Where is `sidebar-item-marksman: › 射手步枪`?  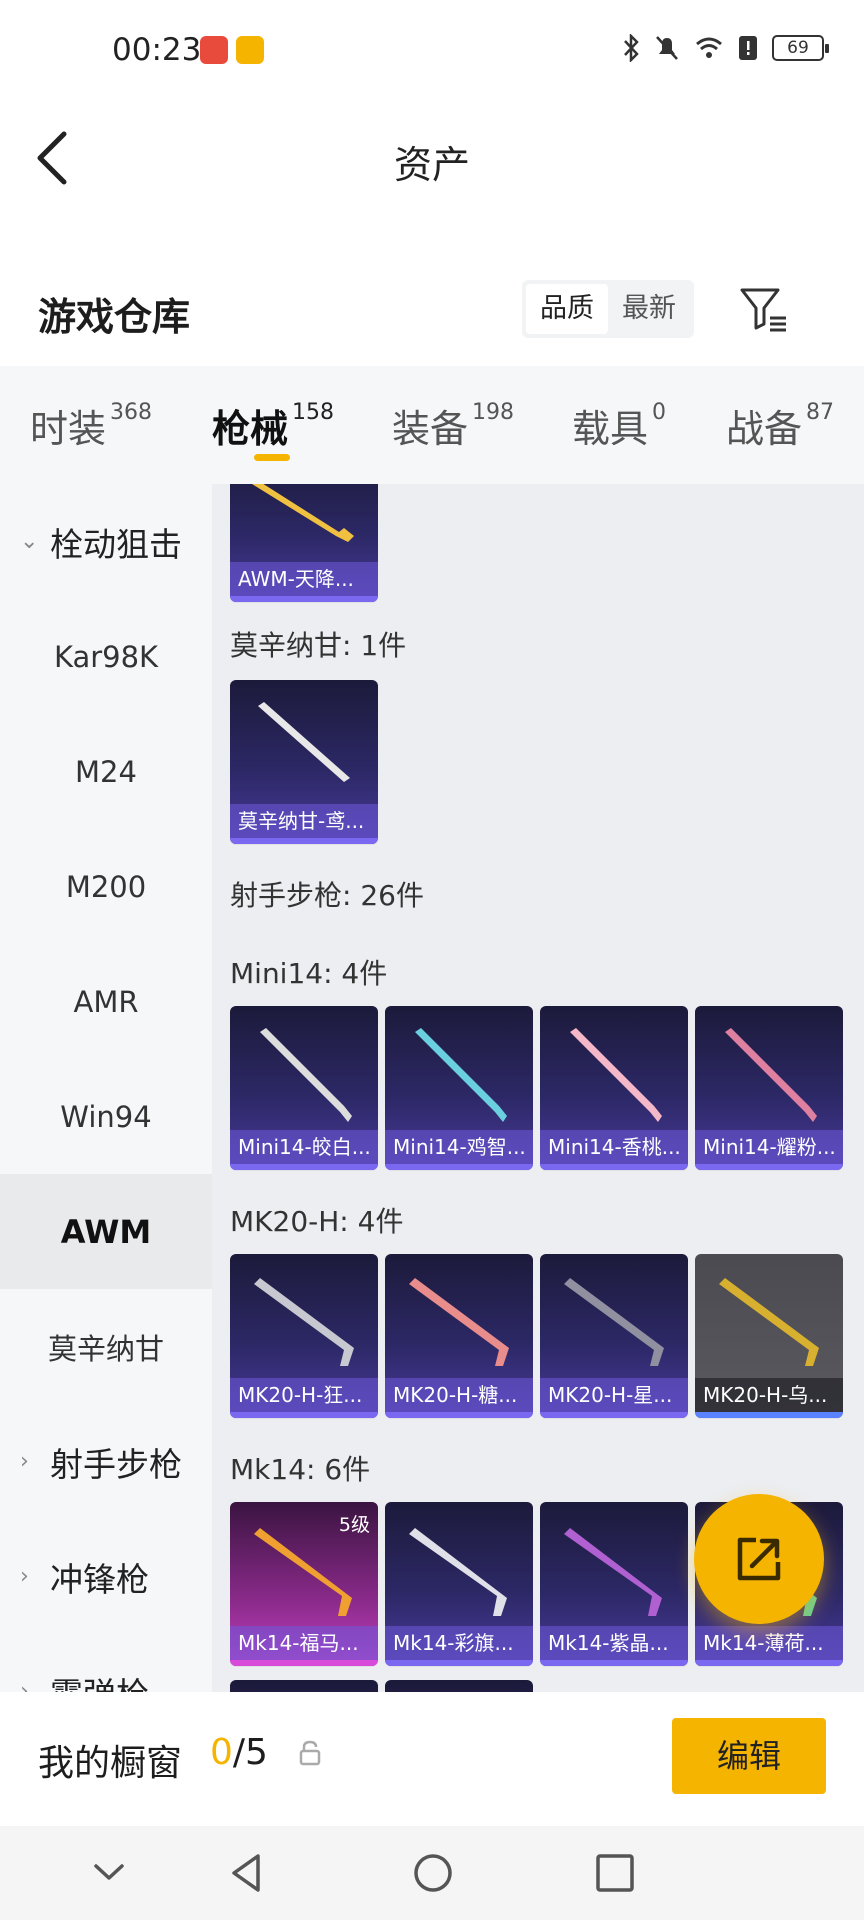 sidebar-item-marksman: › 射手步枪 is located at coordinates (106, 1461).